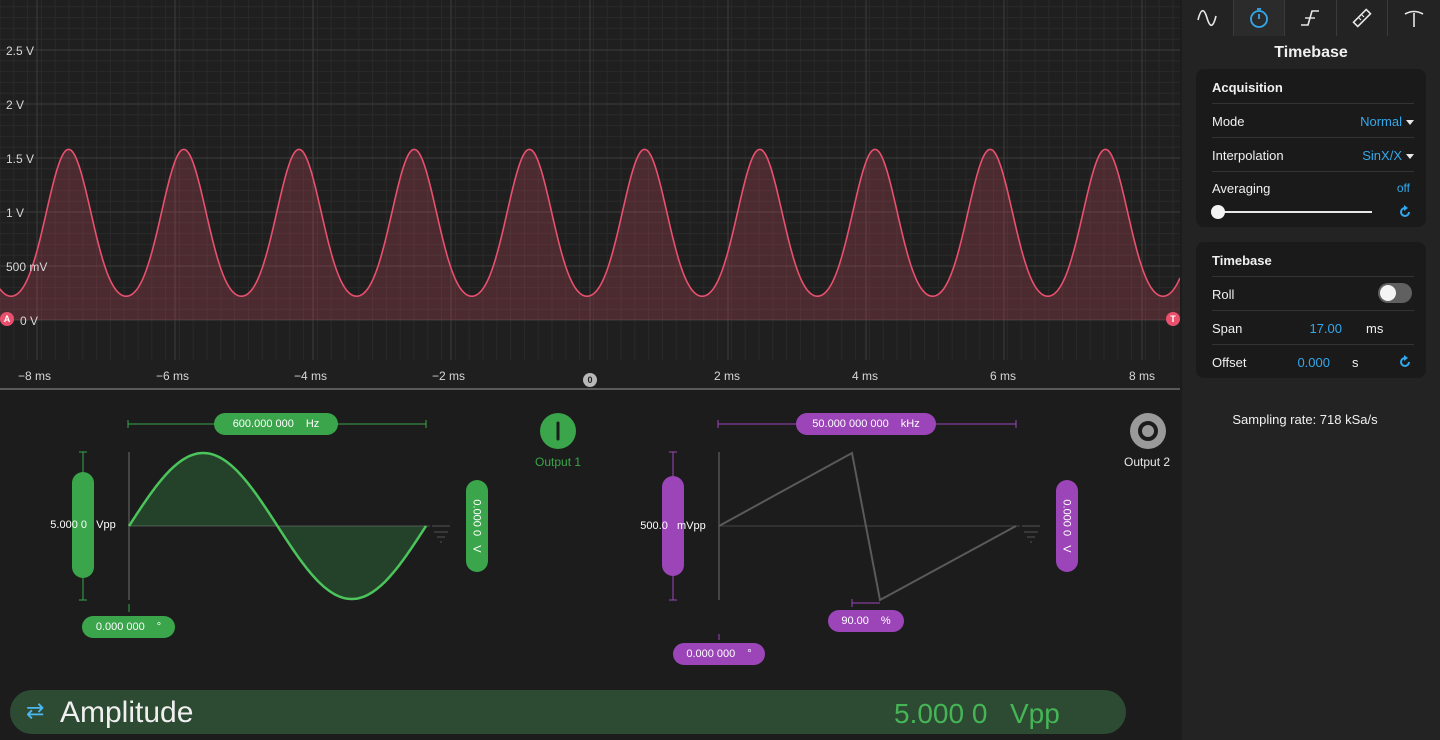 This screenshot has height=740, width=1440. I want to click on output2-phase-unit: °, so click(749, 654).